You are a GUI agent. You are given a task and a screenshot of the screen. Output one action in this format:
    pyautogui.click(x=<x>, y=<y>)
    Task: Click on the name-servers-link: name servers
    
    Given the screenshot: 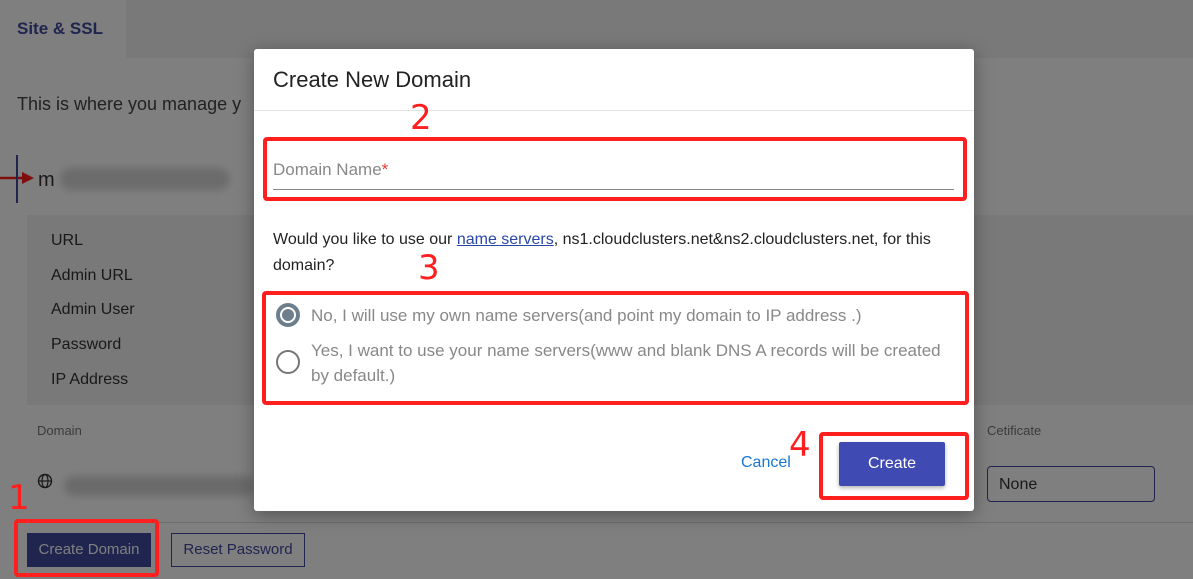 What is the action you would take?
    pyautogui.click(x=505, y=239)
    